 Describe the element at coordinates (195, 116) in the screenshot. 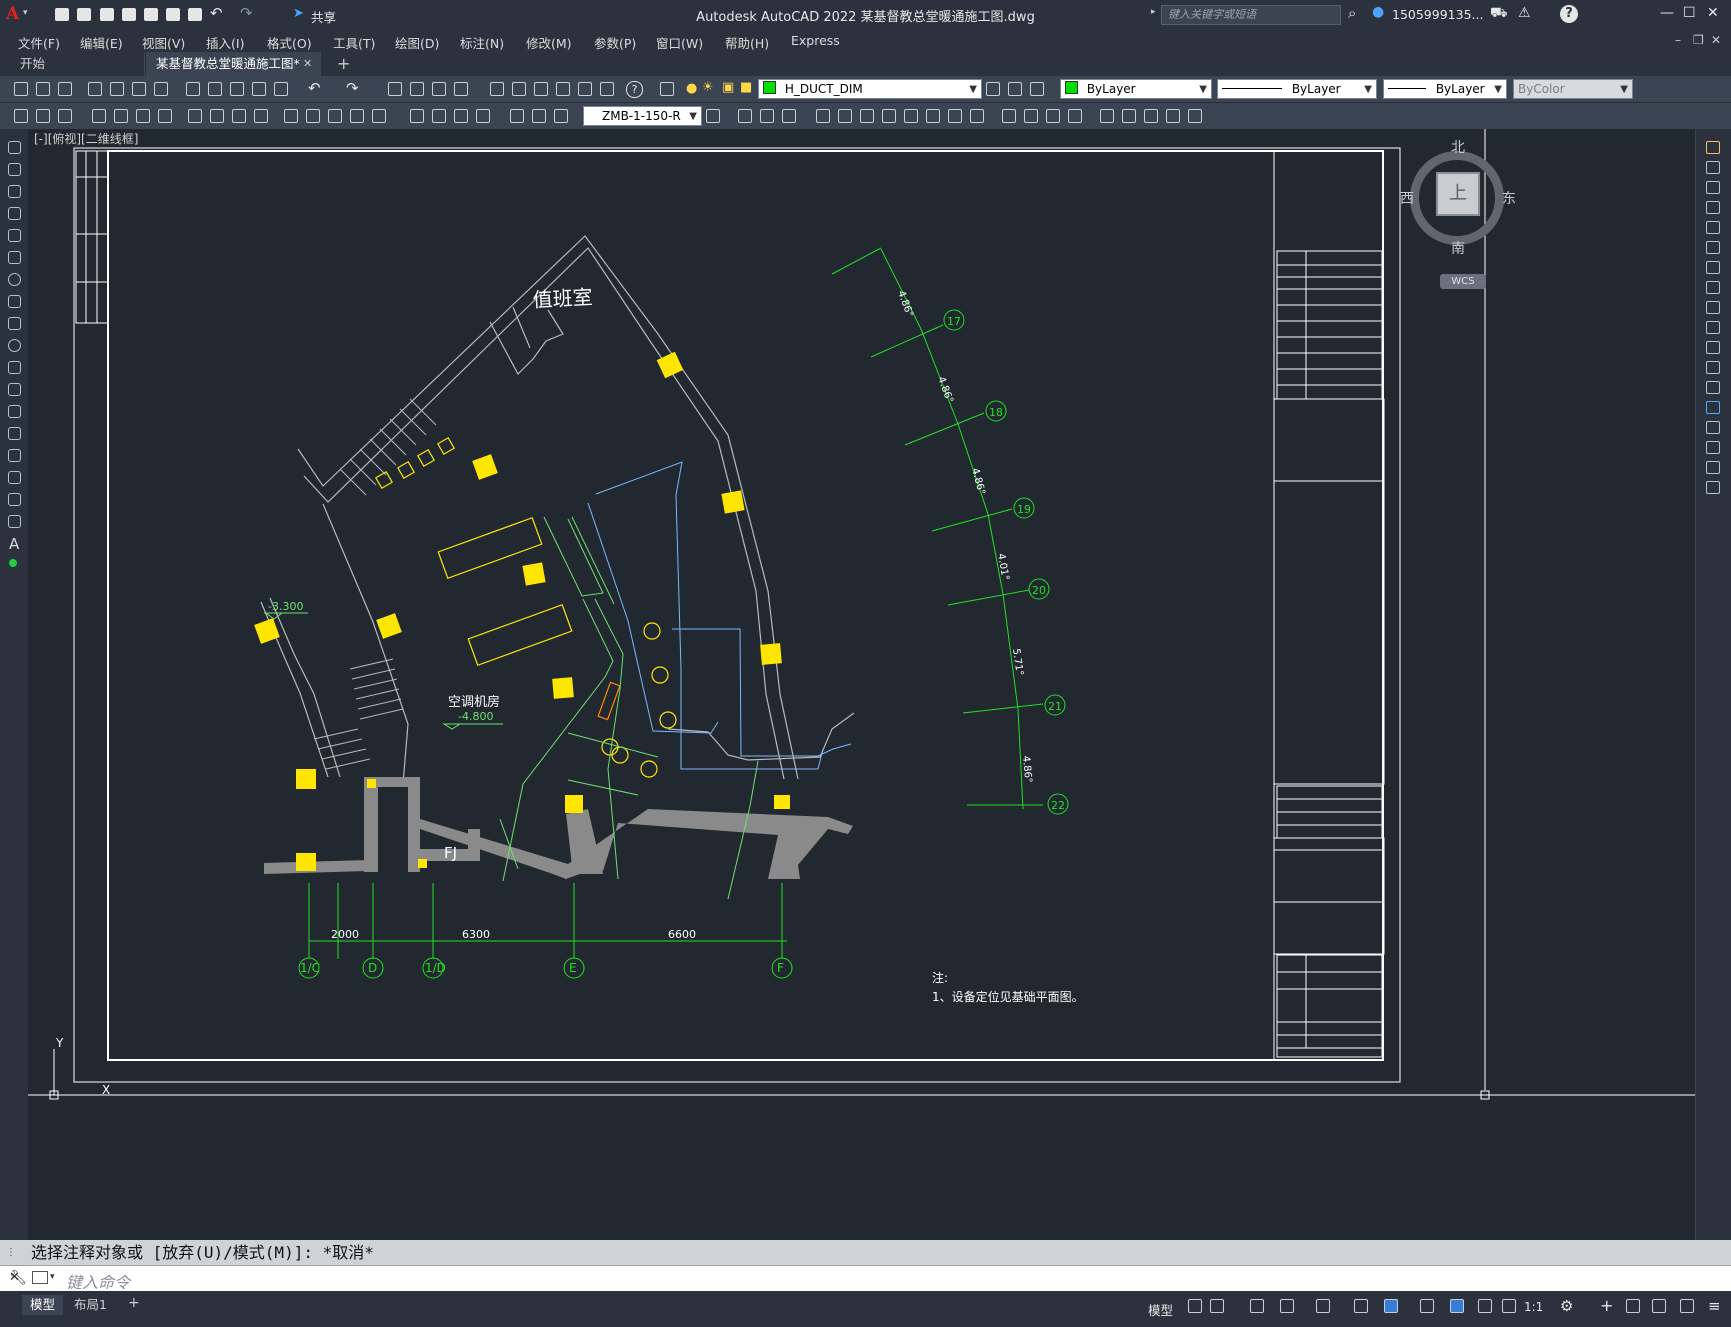

I see `radius-dim-icon` at that location.